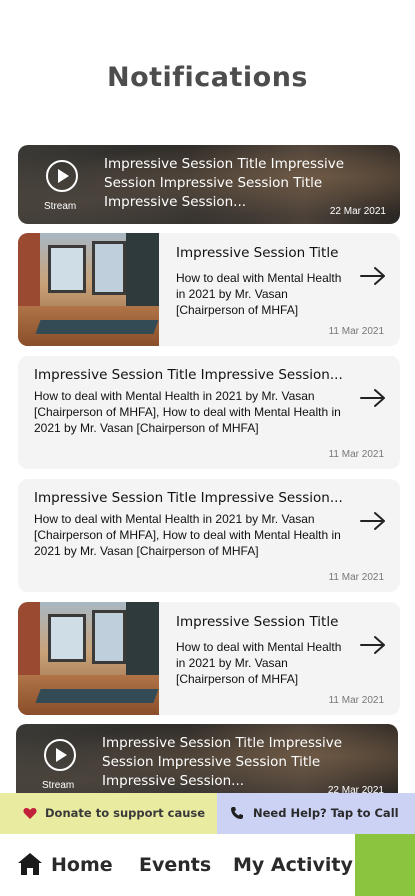  What do you see at coordinates (175, 865) in the screenshot?
I see `nav-events: Events` at bounding box center [175, 865].